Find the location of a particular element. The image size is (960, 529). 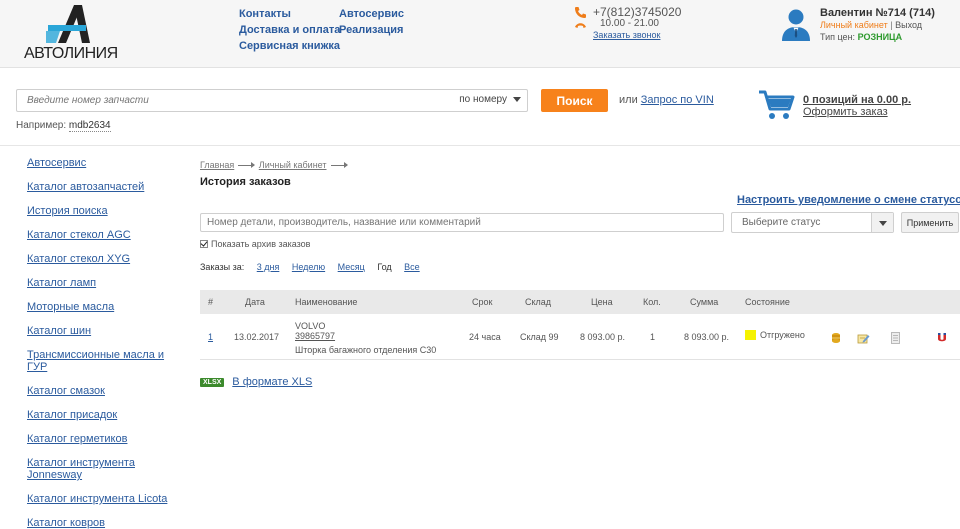

callback-icon is located at coordinates (580, 25).